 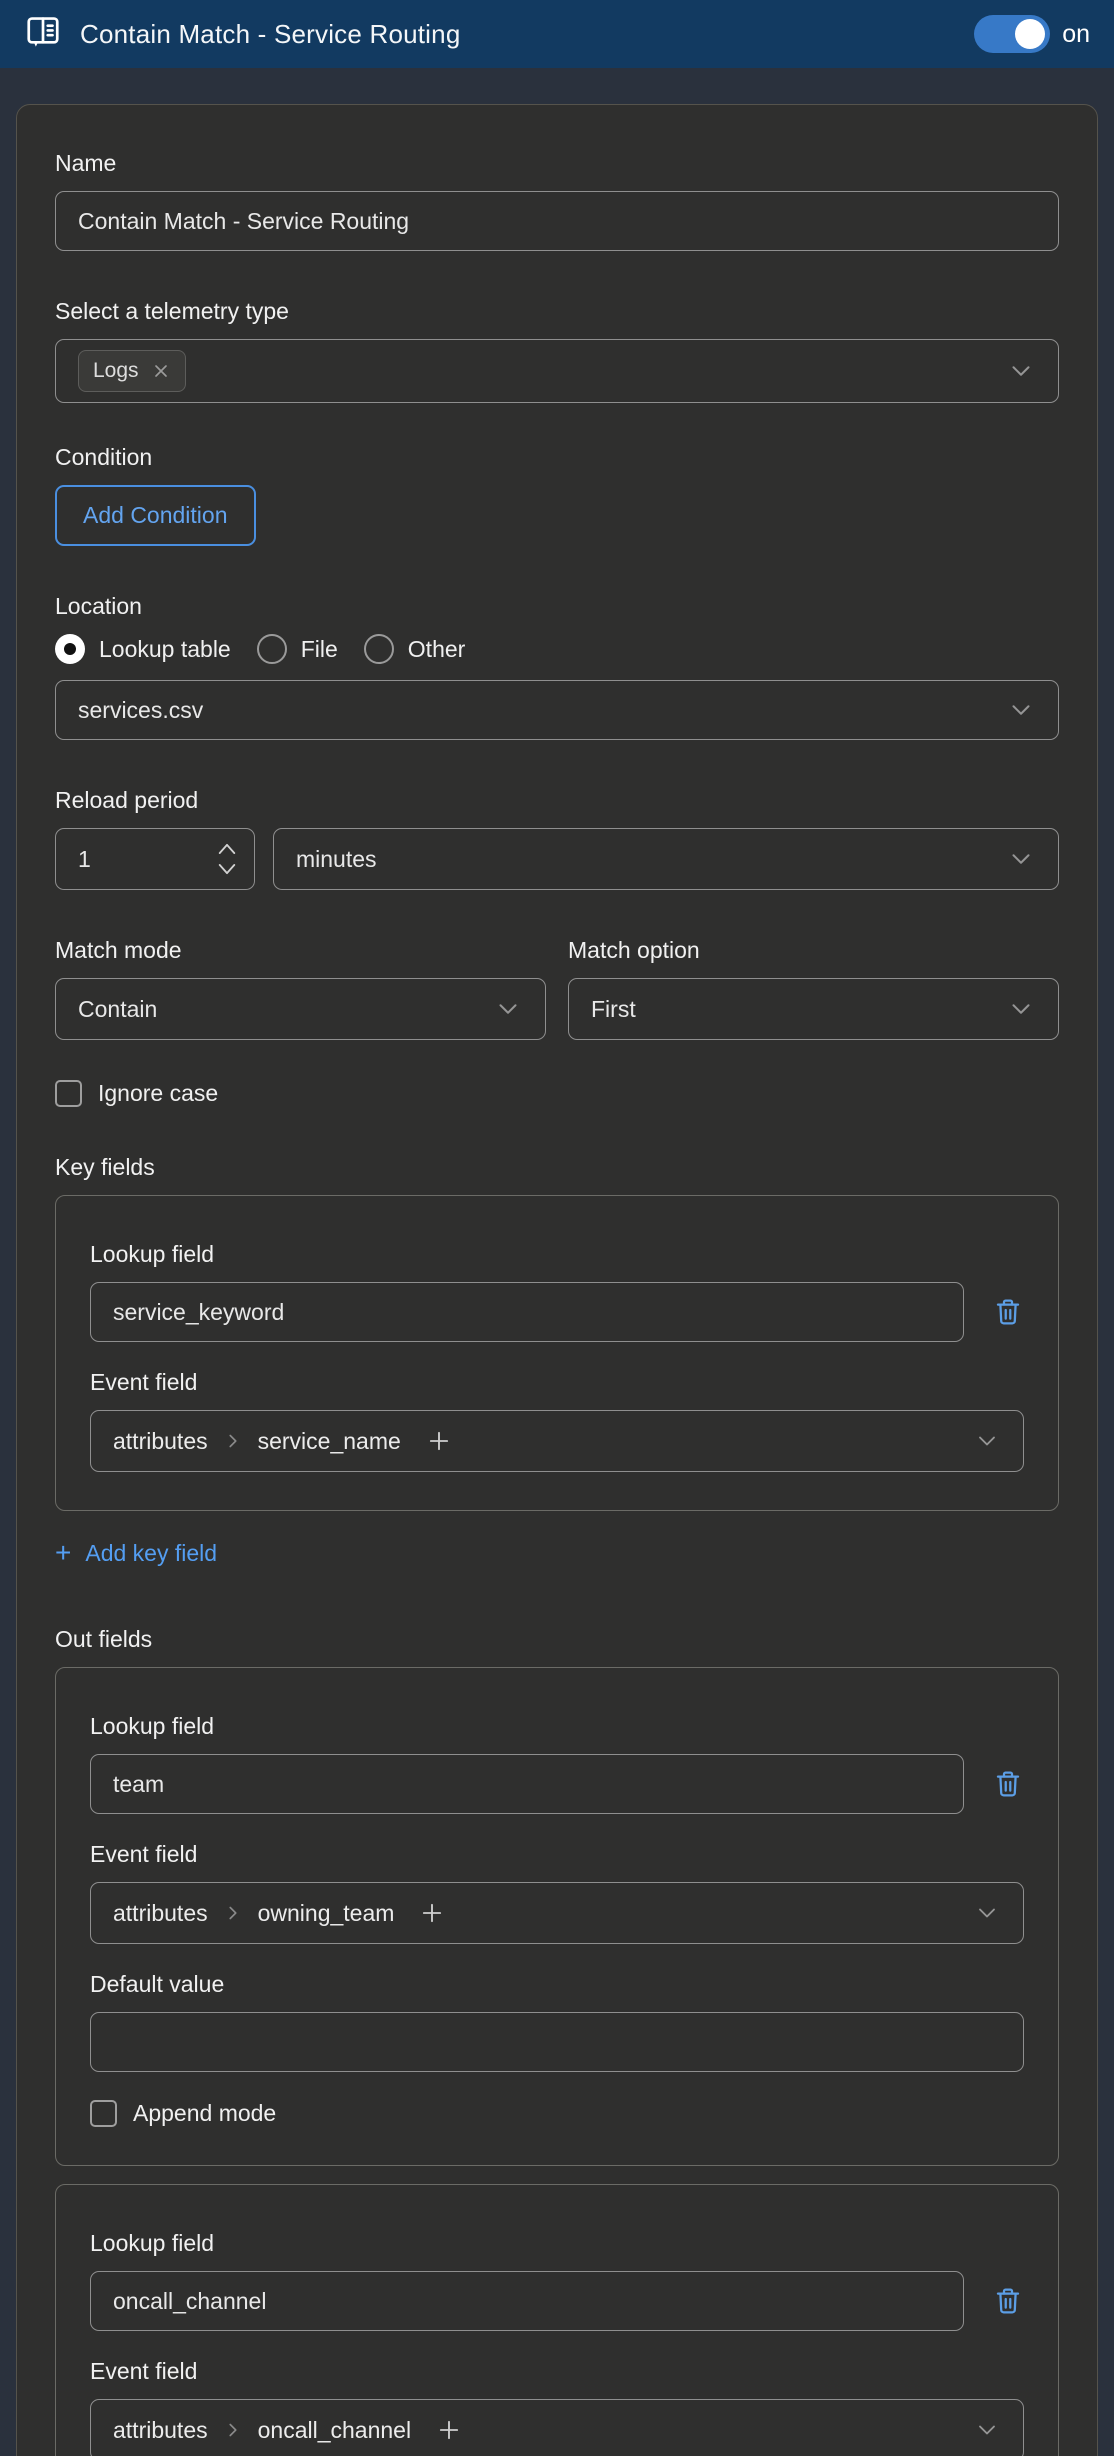 I want to click on ignore-case-row: Ignore case, so click(x=557, y=1093).